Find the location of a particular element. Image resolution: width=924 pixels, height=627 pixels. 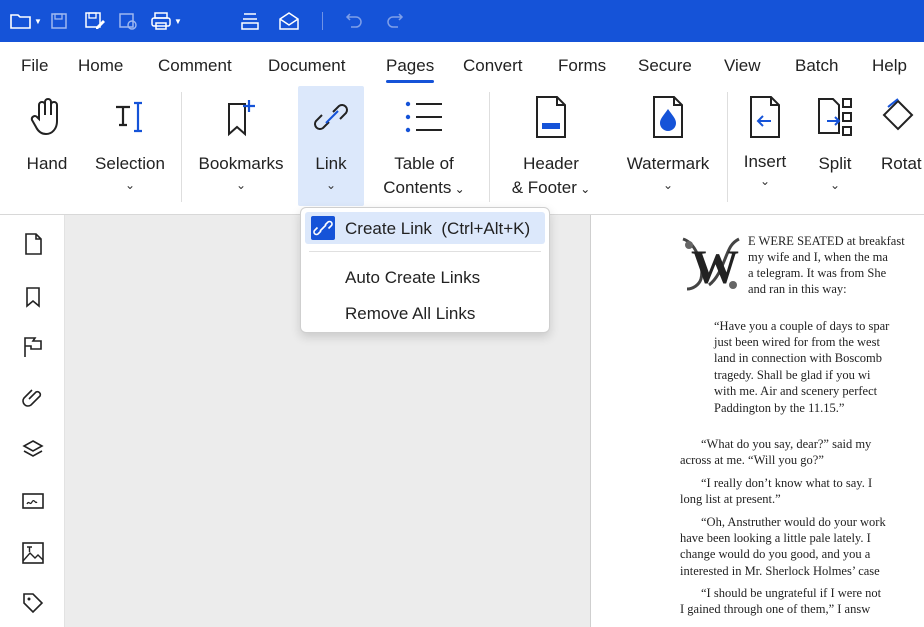

paragraph-line: “Oh, Anstruther would do your work is located at coordinates (793, 522).